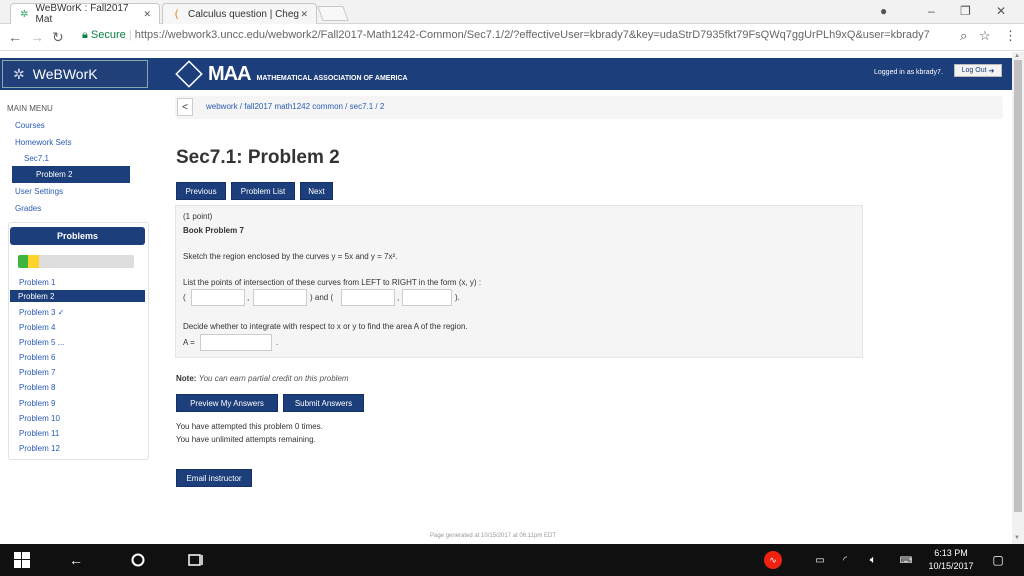 The width and height of the screenshot is (1024, 576). What do you see at coordinates (1010, 36) in the screenshot?
I see `menu-icon: ⋮` at bounding box center [1010, 36].